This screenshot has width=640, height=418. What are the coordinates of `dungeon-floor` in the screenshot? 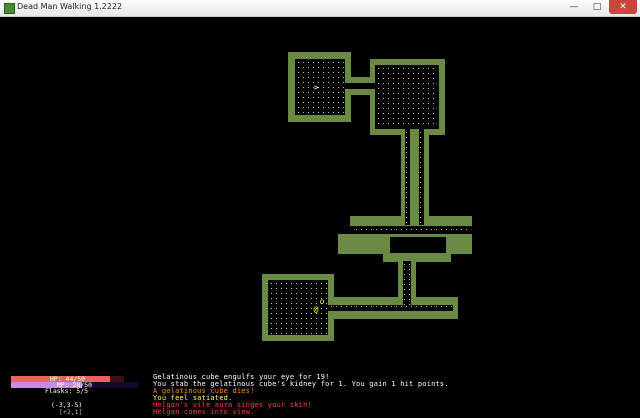 It's located at (421, 177).